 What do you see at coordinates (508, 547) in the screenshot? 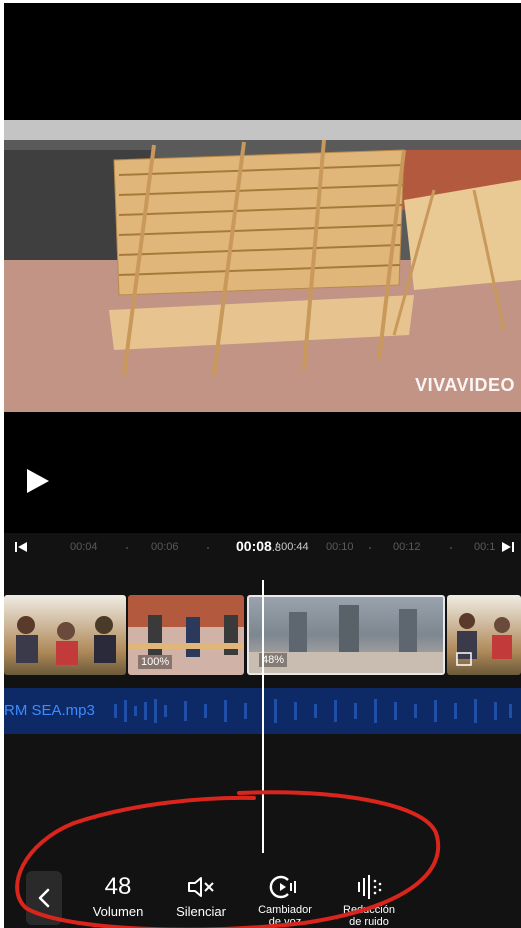
I see `jump-to-end-icon` at bounding box center [508, 547].